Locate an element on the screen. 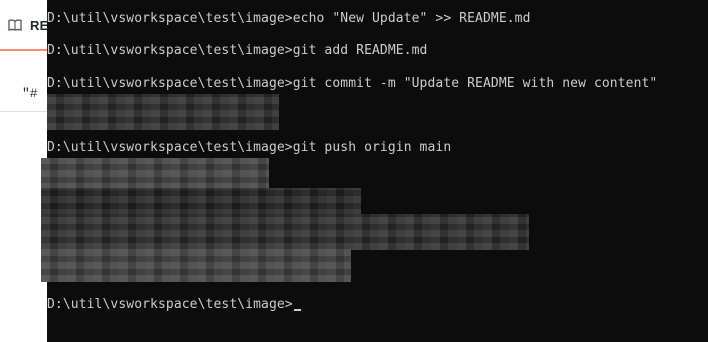 This screenshot has height=342, width=708. prompt-text: D:\util\vsworkspace\test\image> is located at coordinates (170, 304).